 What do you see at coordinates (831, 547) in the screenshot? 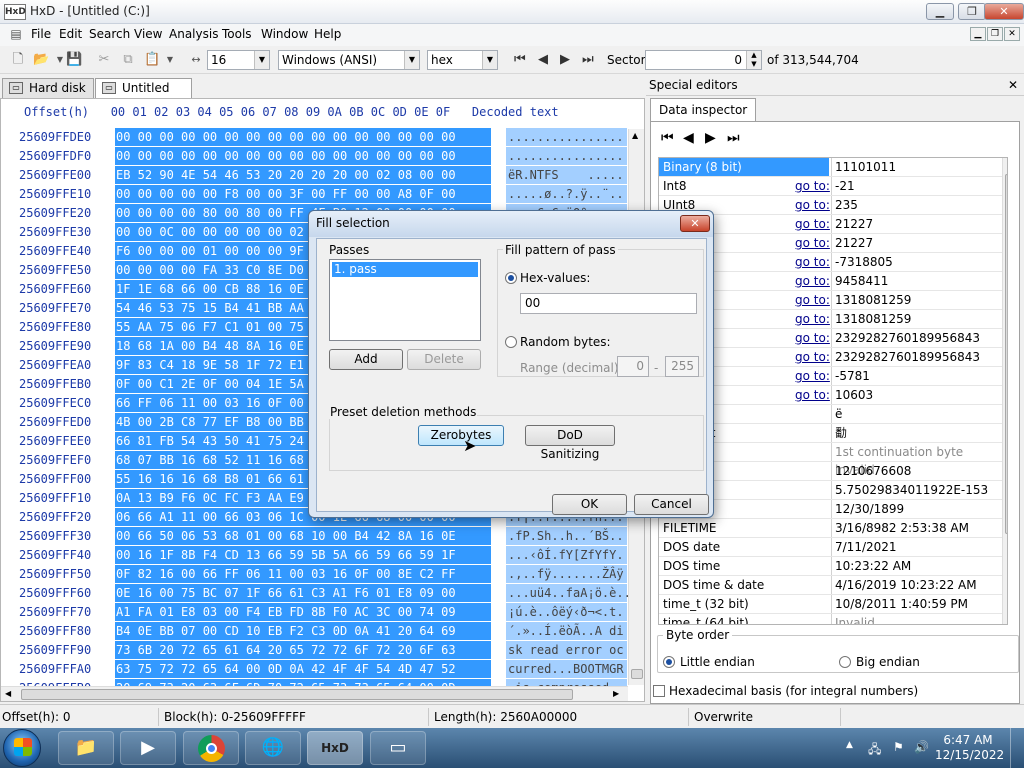
I see `inspector-row: DOS date 7/11/2021` at bounding box center [831, 547].